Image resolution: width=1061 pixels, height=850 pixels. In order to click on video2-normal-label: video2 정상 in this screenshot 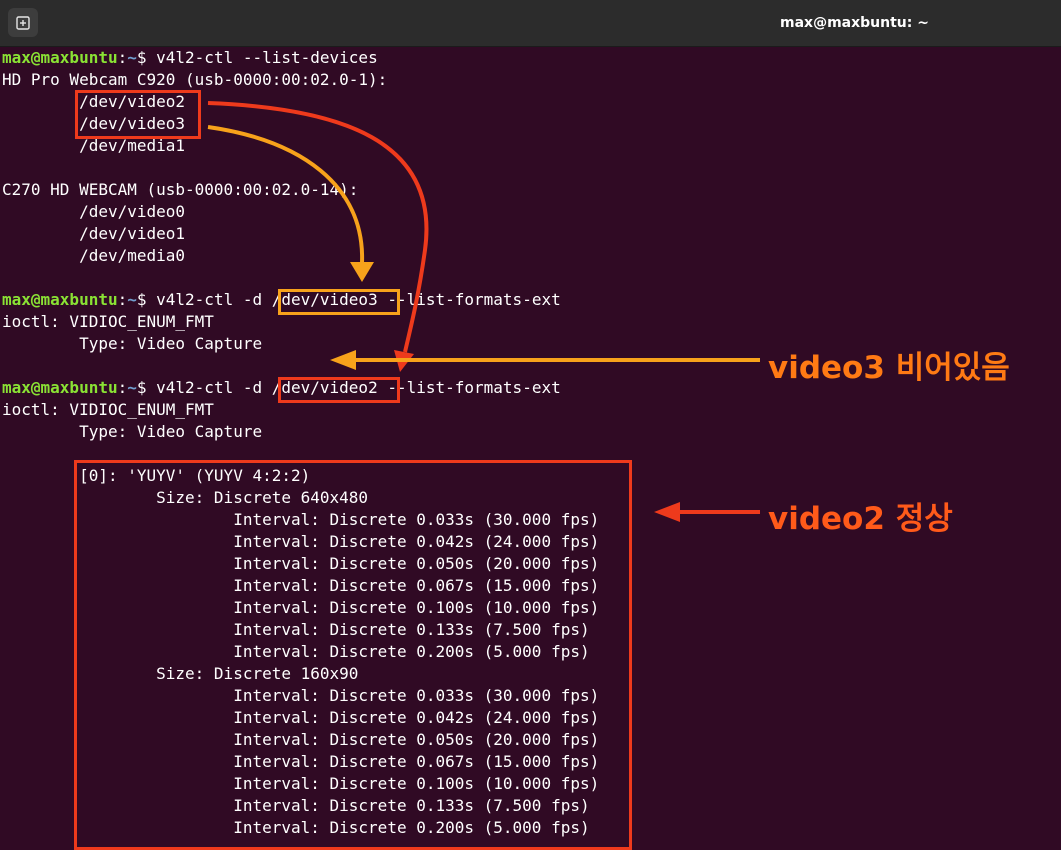, I will do `click(860, 519)`.